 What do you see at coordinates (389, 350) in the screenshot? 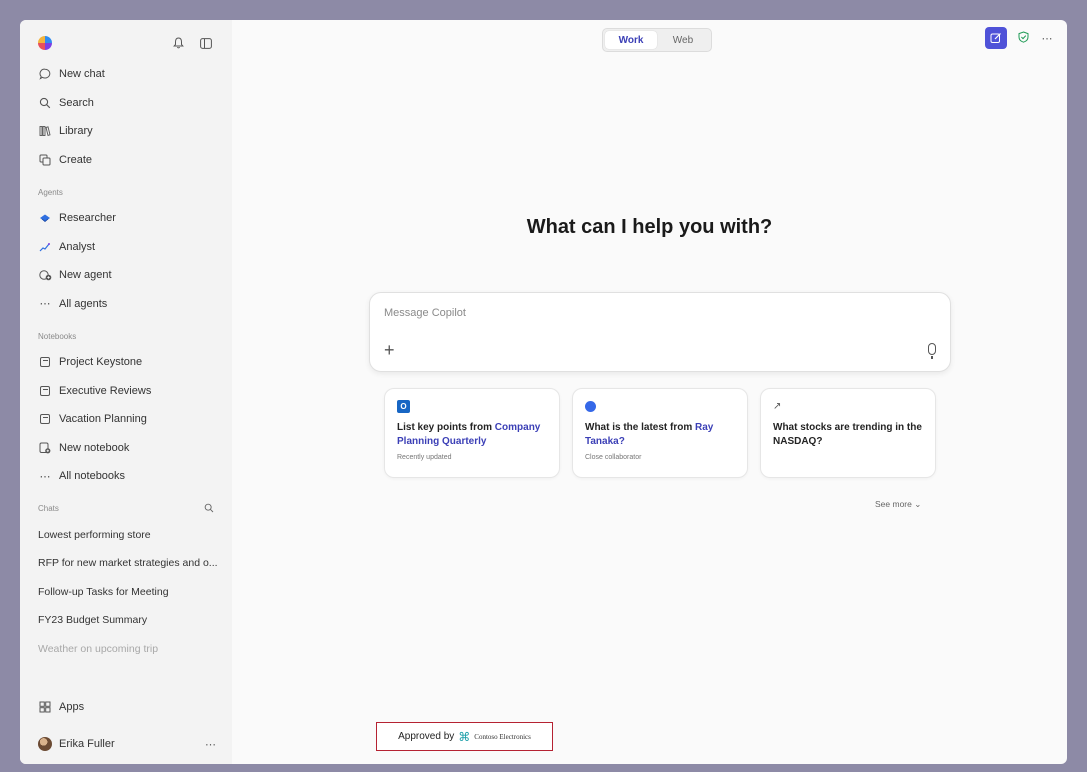
I see `add-attachment-icon: +` at bounding box center [389, 350].